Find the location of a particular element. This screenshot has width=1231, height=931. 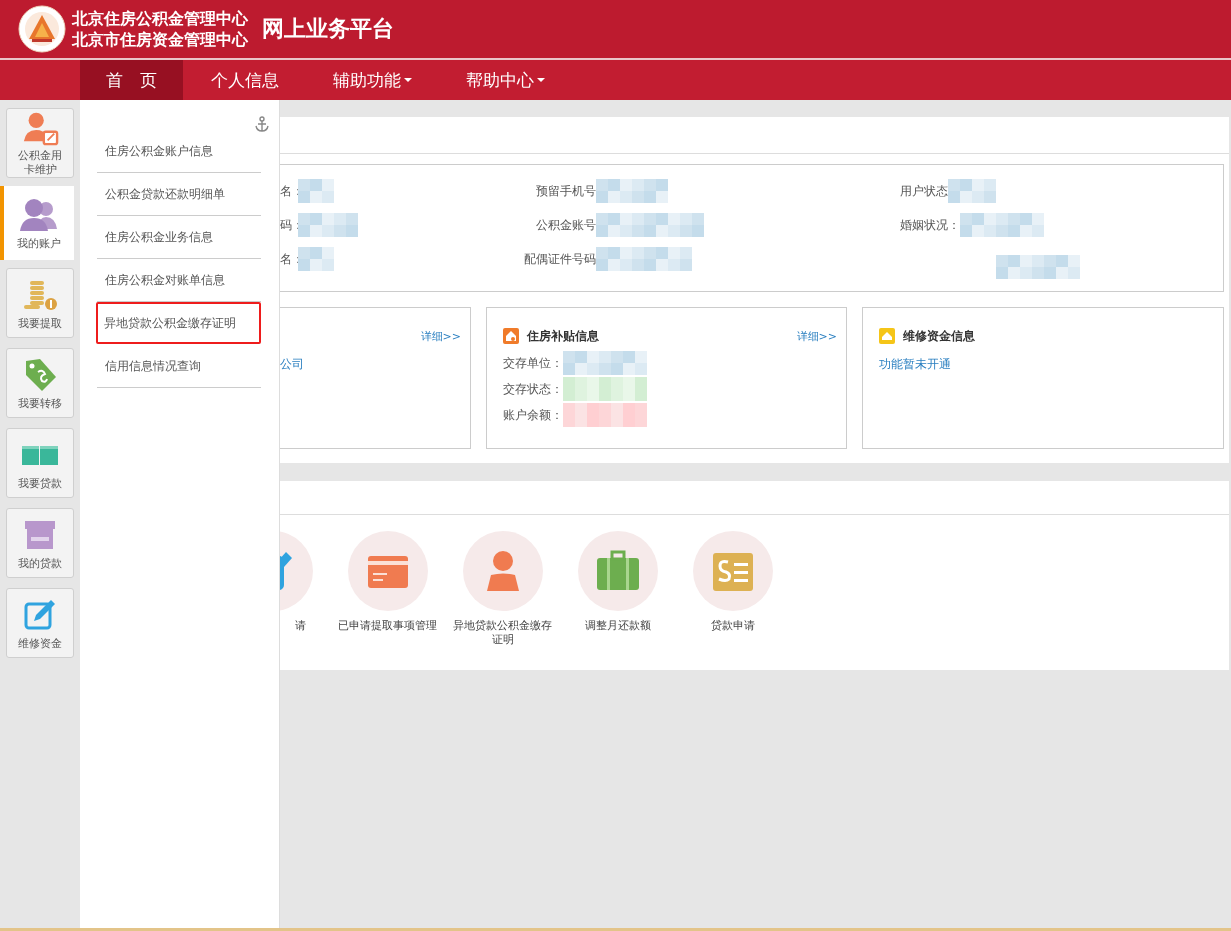

field-label: 配偶证件号码 is located at coordinates (559, 259).